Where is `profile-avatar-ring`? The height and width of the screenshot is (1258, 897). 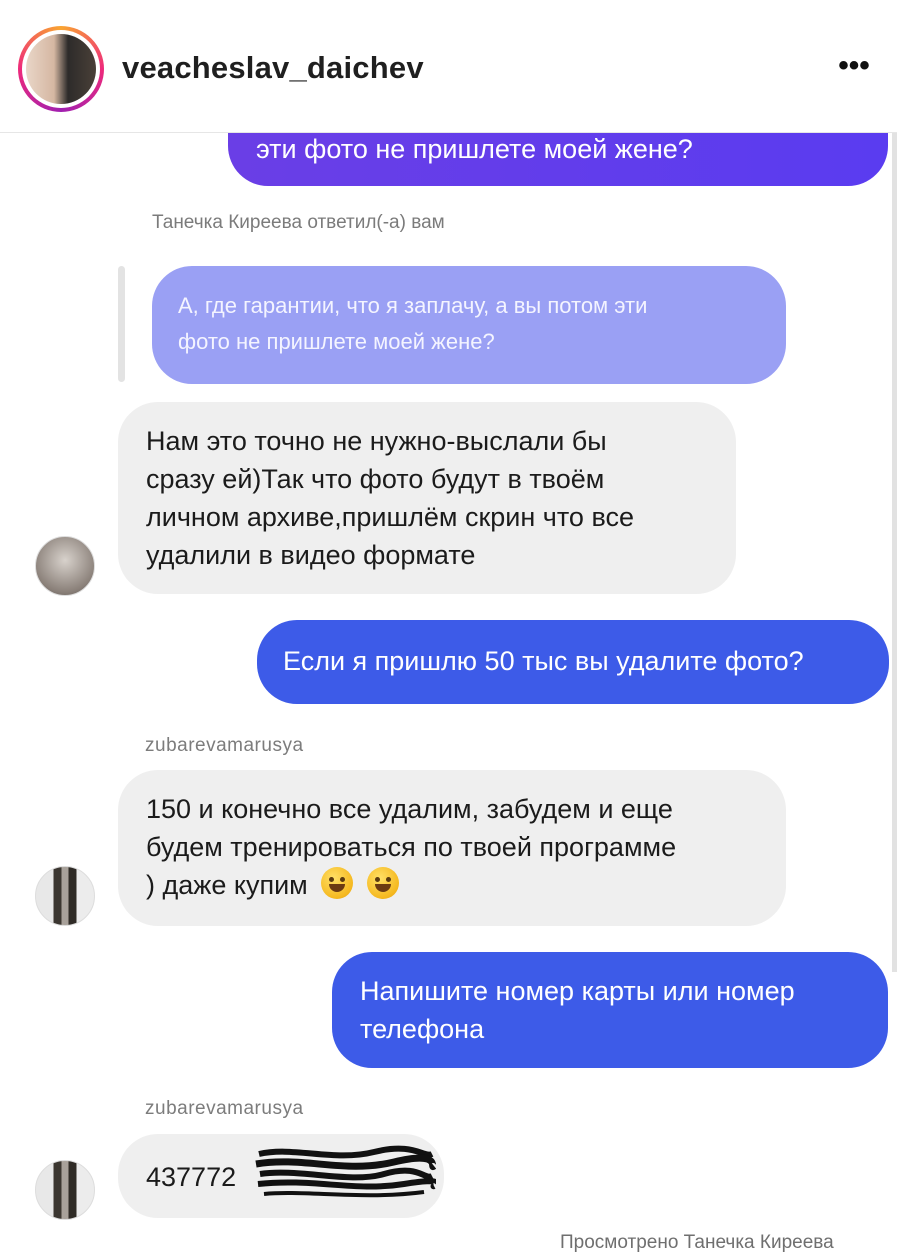 profile-avatar-ring is located at coordinates (61, 69).